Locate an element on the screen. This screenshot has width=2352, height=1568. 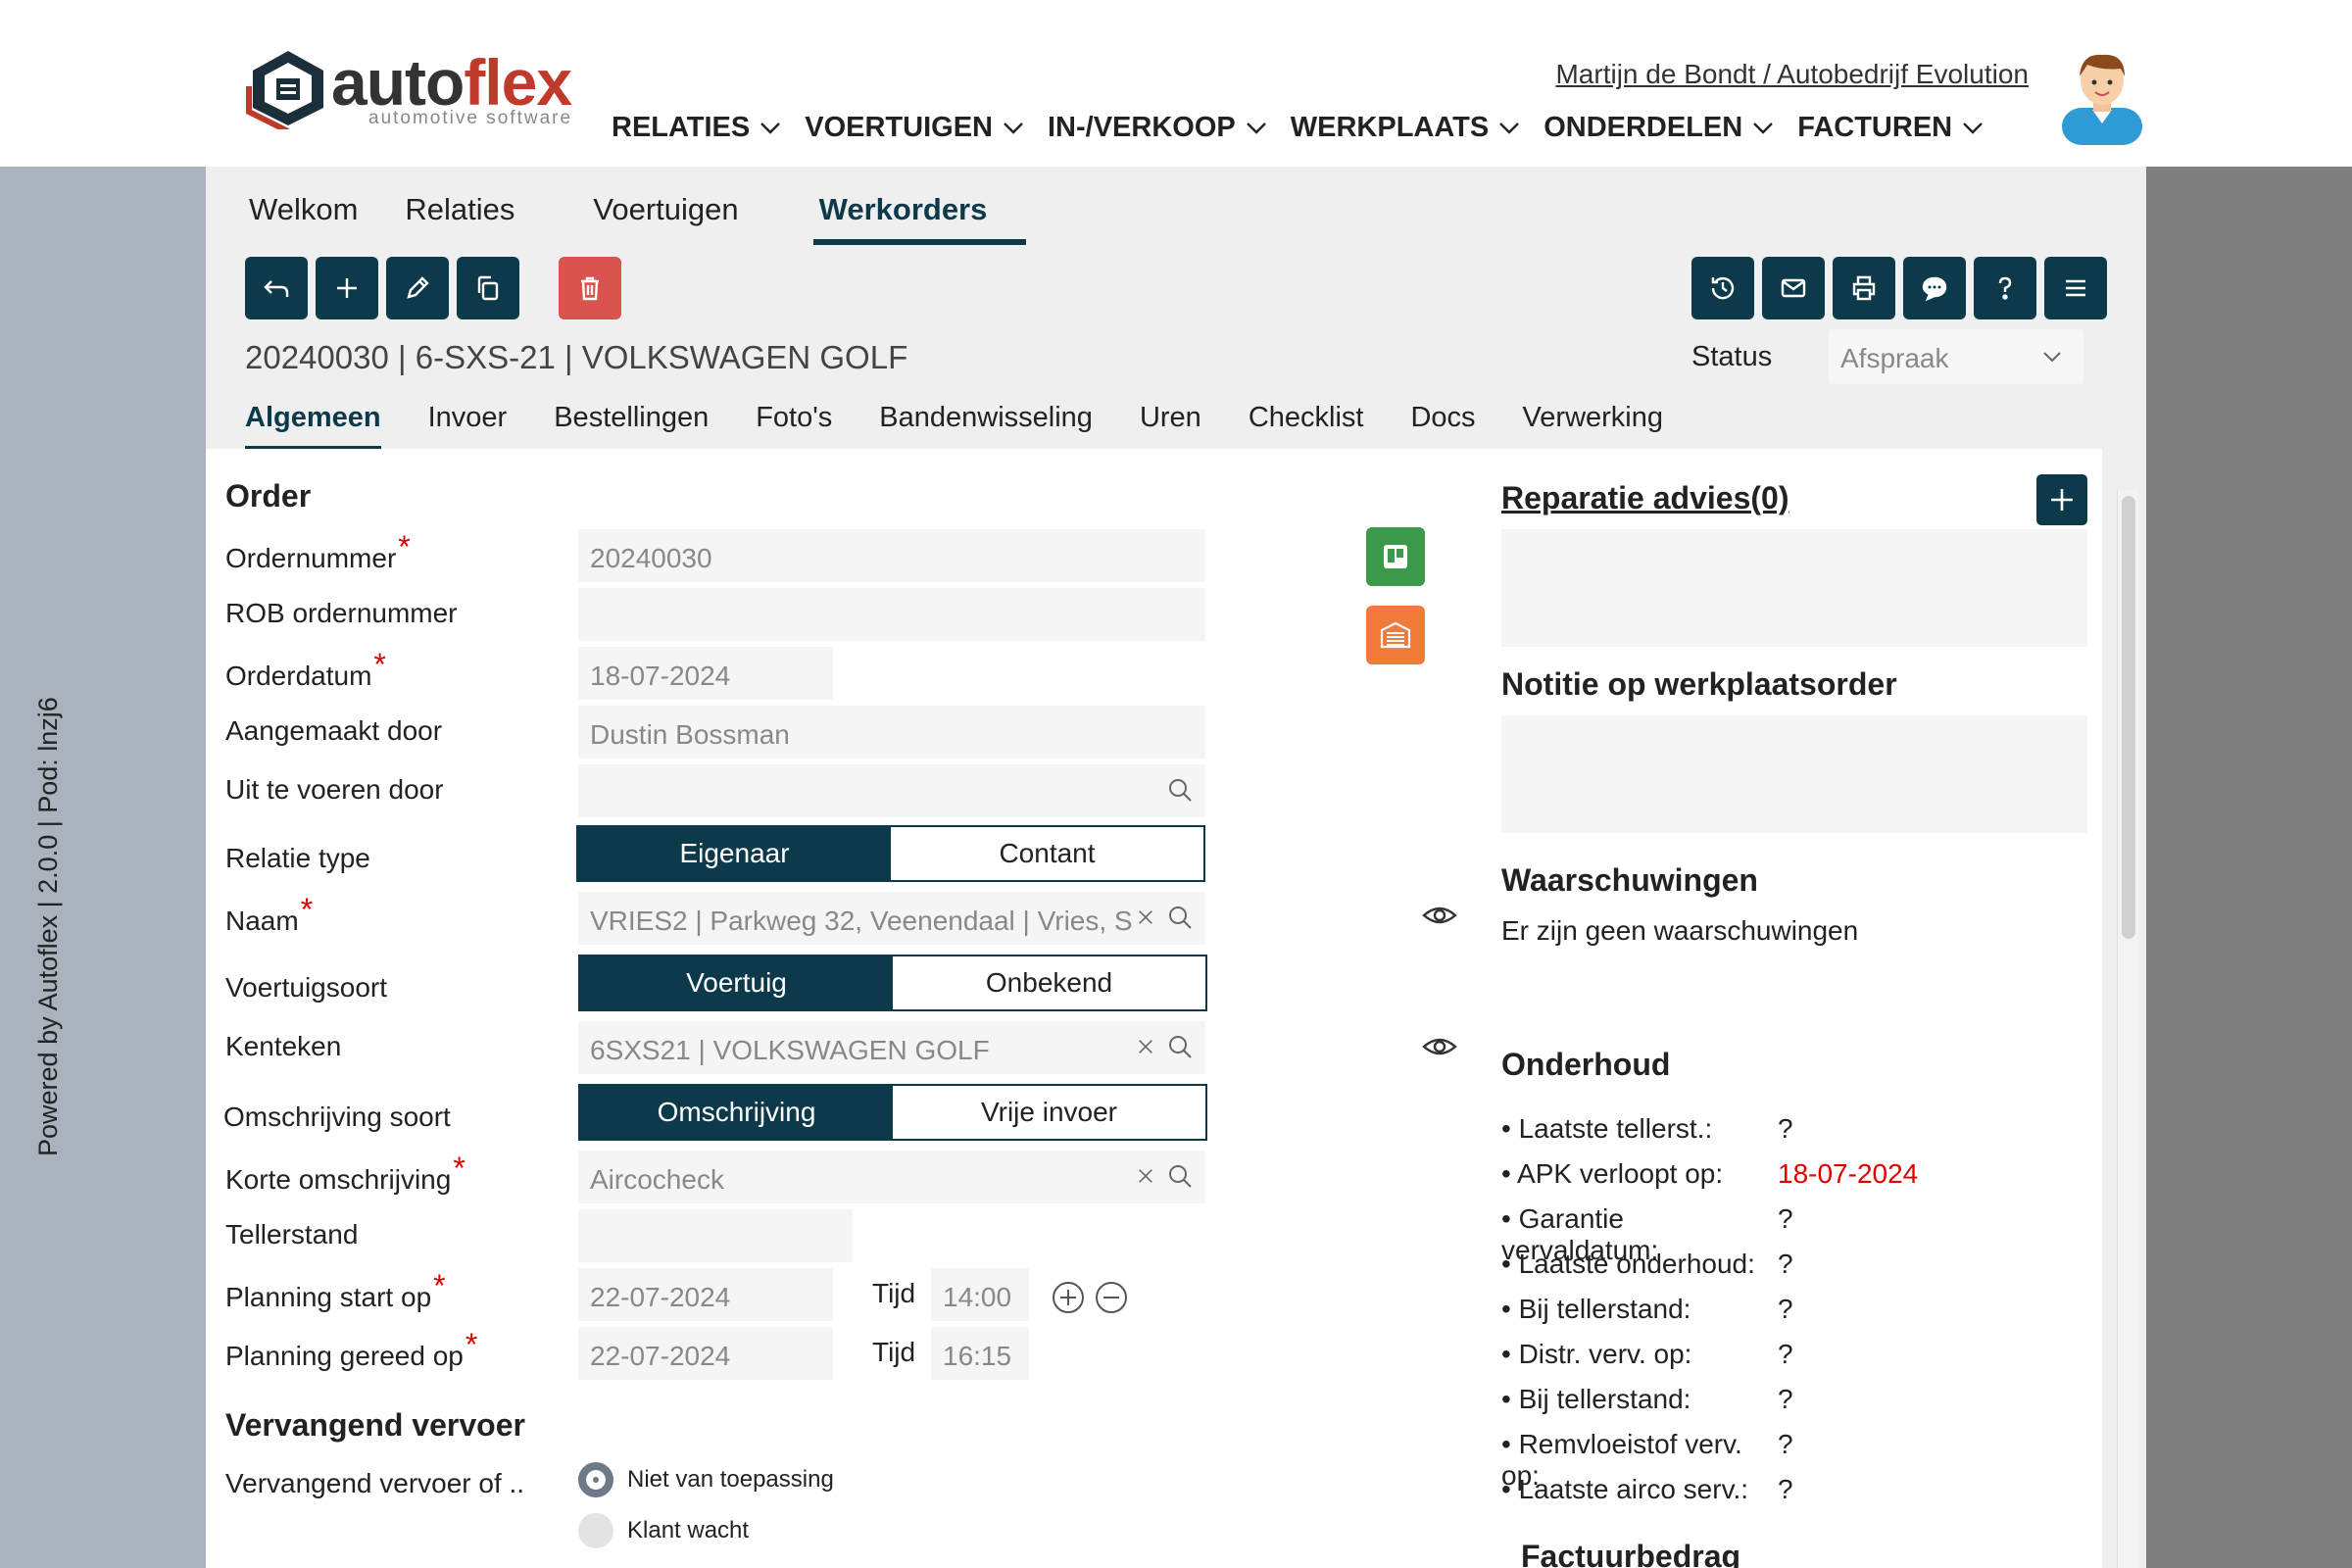
scrollbar-thumb is located at coordinates (2128, 717).